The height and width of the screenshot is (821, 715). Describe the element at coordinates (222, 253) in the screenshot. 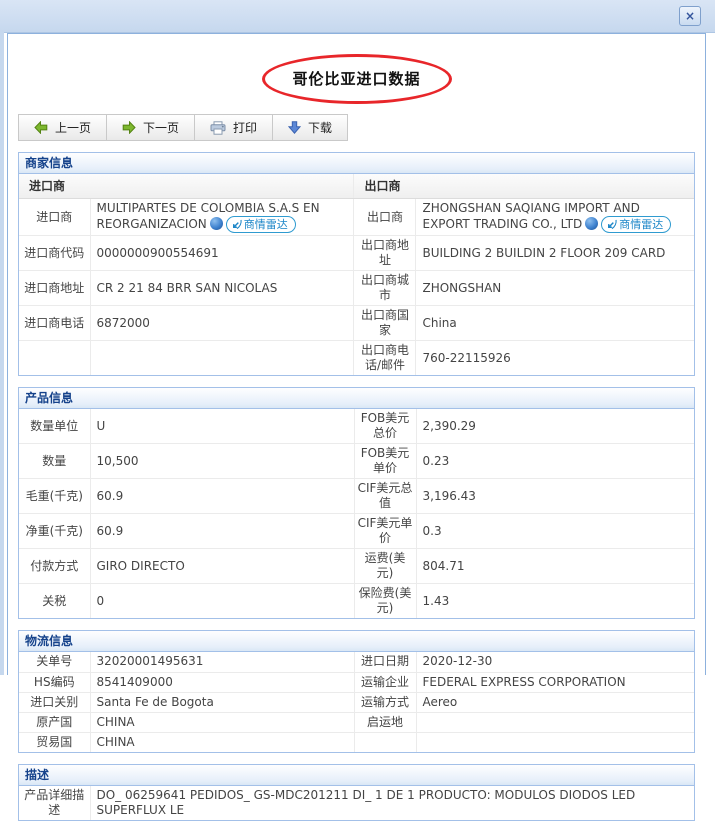

I see `field-value: 0000000900554691` at that location.